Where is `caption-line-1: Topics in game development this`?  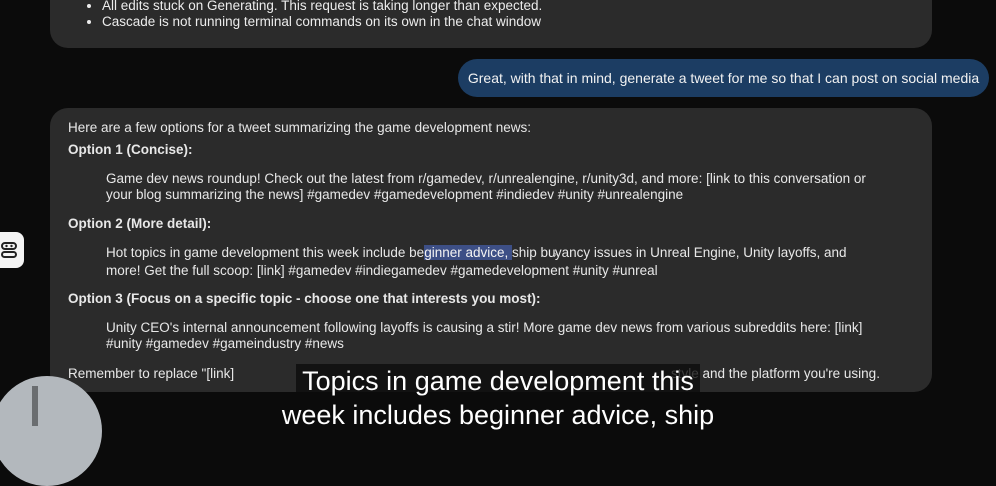 caption-line-1: Topics in game development this is located at coordinates (498, 381).